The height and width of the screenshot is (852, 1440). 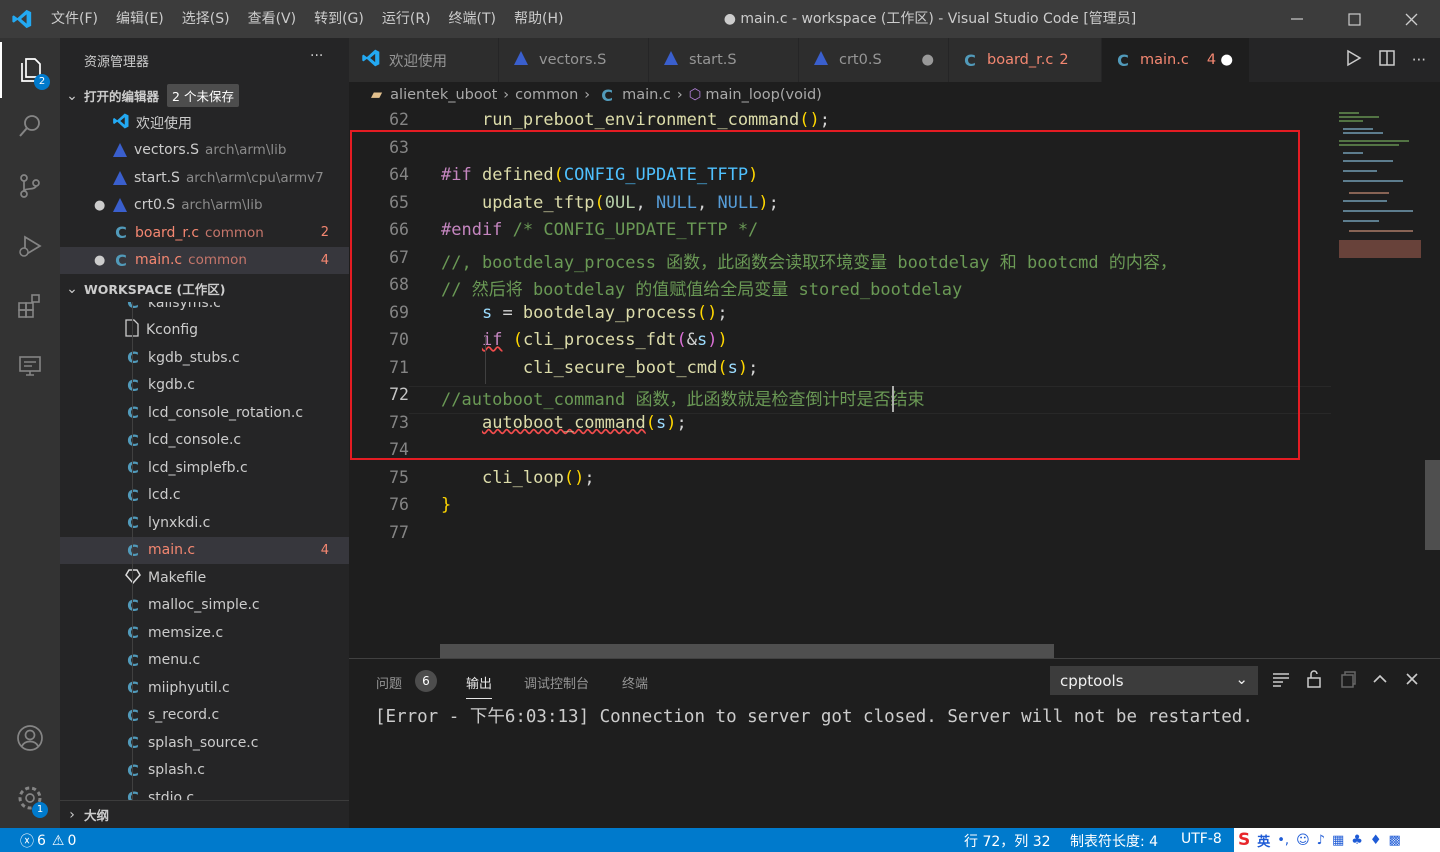 What do you see at coordinates (204, 232) in the screenshot?
I see `open-editor-item: Cboard_r.c common 2` at bounding box center [204, 232].